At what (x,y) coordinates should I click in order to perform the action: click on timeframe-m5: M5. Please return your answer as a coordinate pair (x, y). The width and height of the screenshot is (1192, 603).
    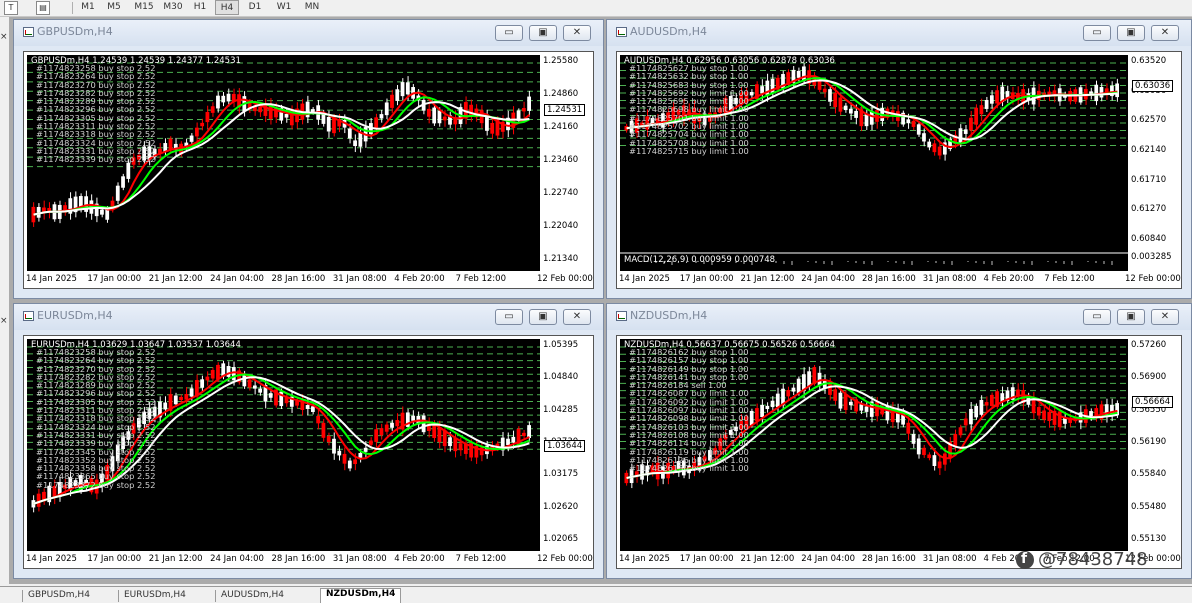
    Looking at the image, I should click on (114, 7).